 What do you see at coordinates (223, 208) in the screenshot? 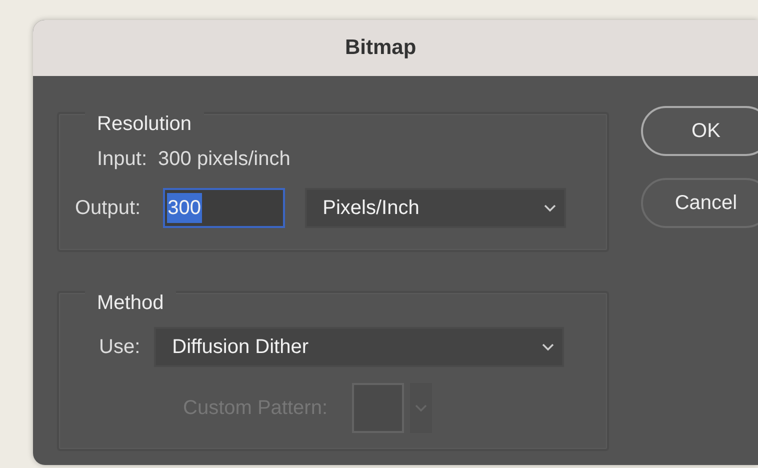
I see `output-field: 300` at bounding box center [223, 208].